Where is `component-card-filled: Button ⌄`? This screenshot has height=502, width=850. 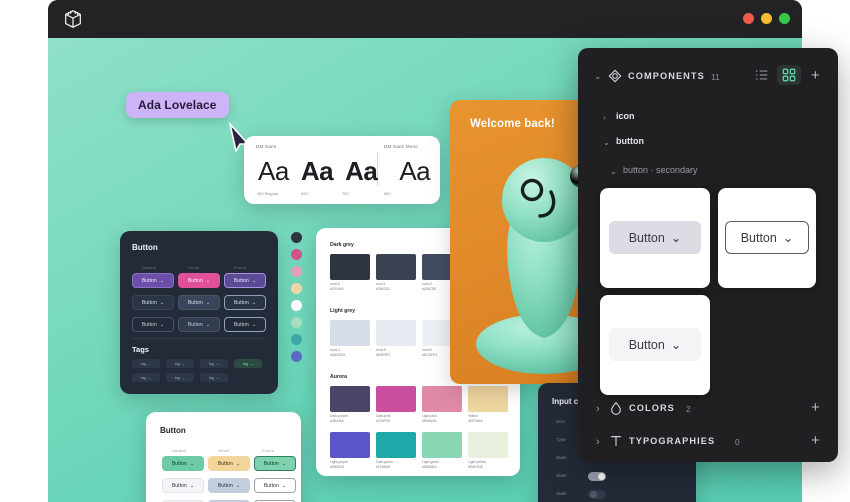
component-card-filled: Button ⌄ is located at coordinates (655, 238).